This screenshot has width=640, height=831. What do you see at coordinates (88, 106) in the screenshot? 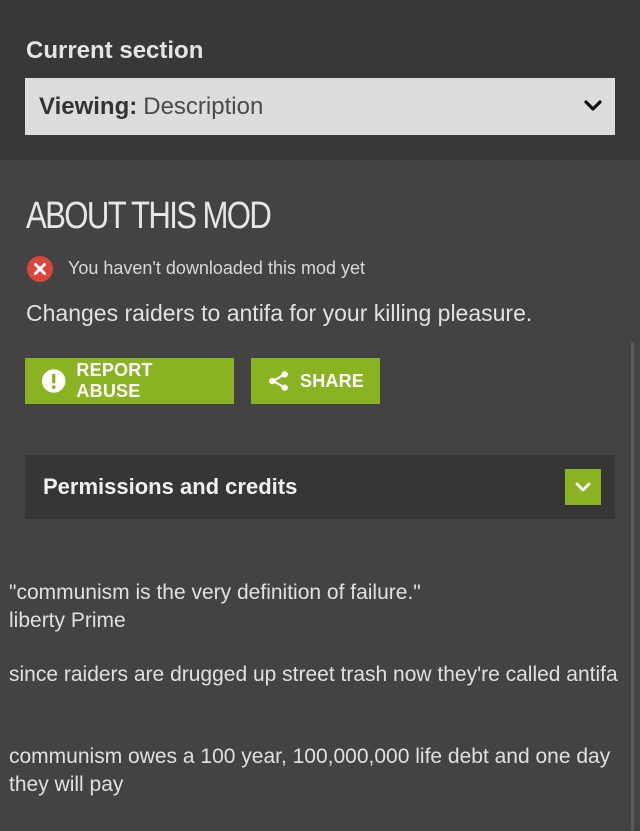
I see `select-prefix: Viewing:` at bounding box center [88, 106].